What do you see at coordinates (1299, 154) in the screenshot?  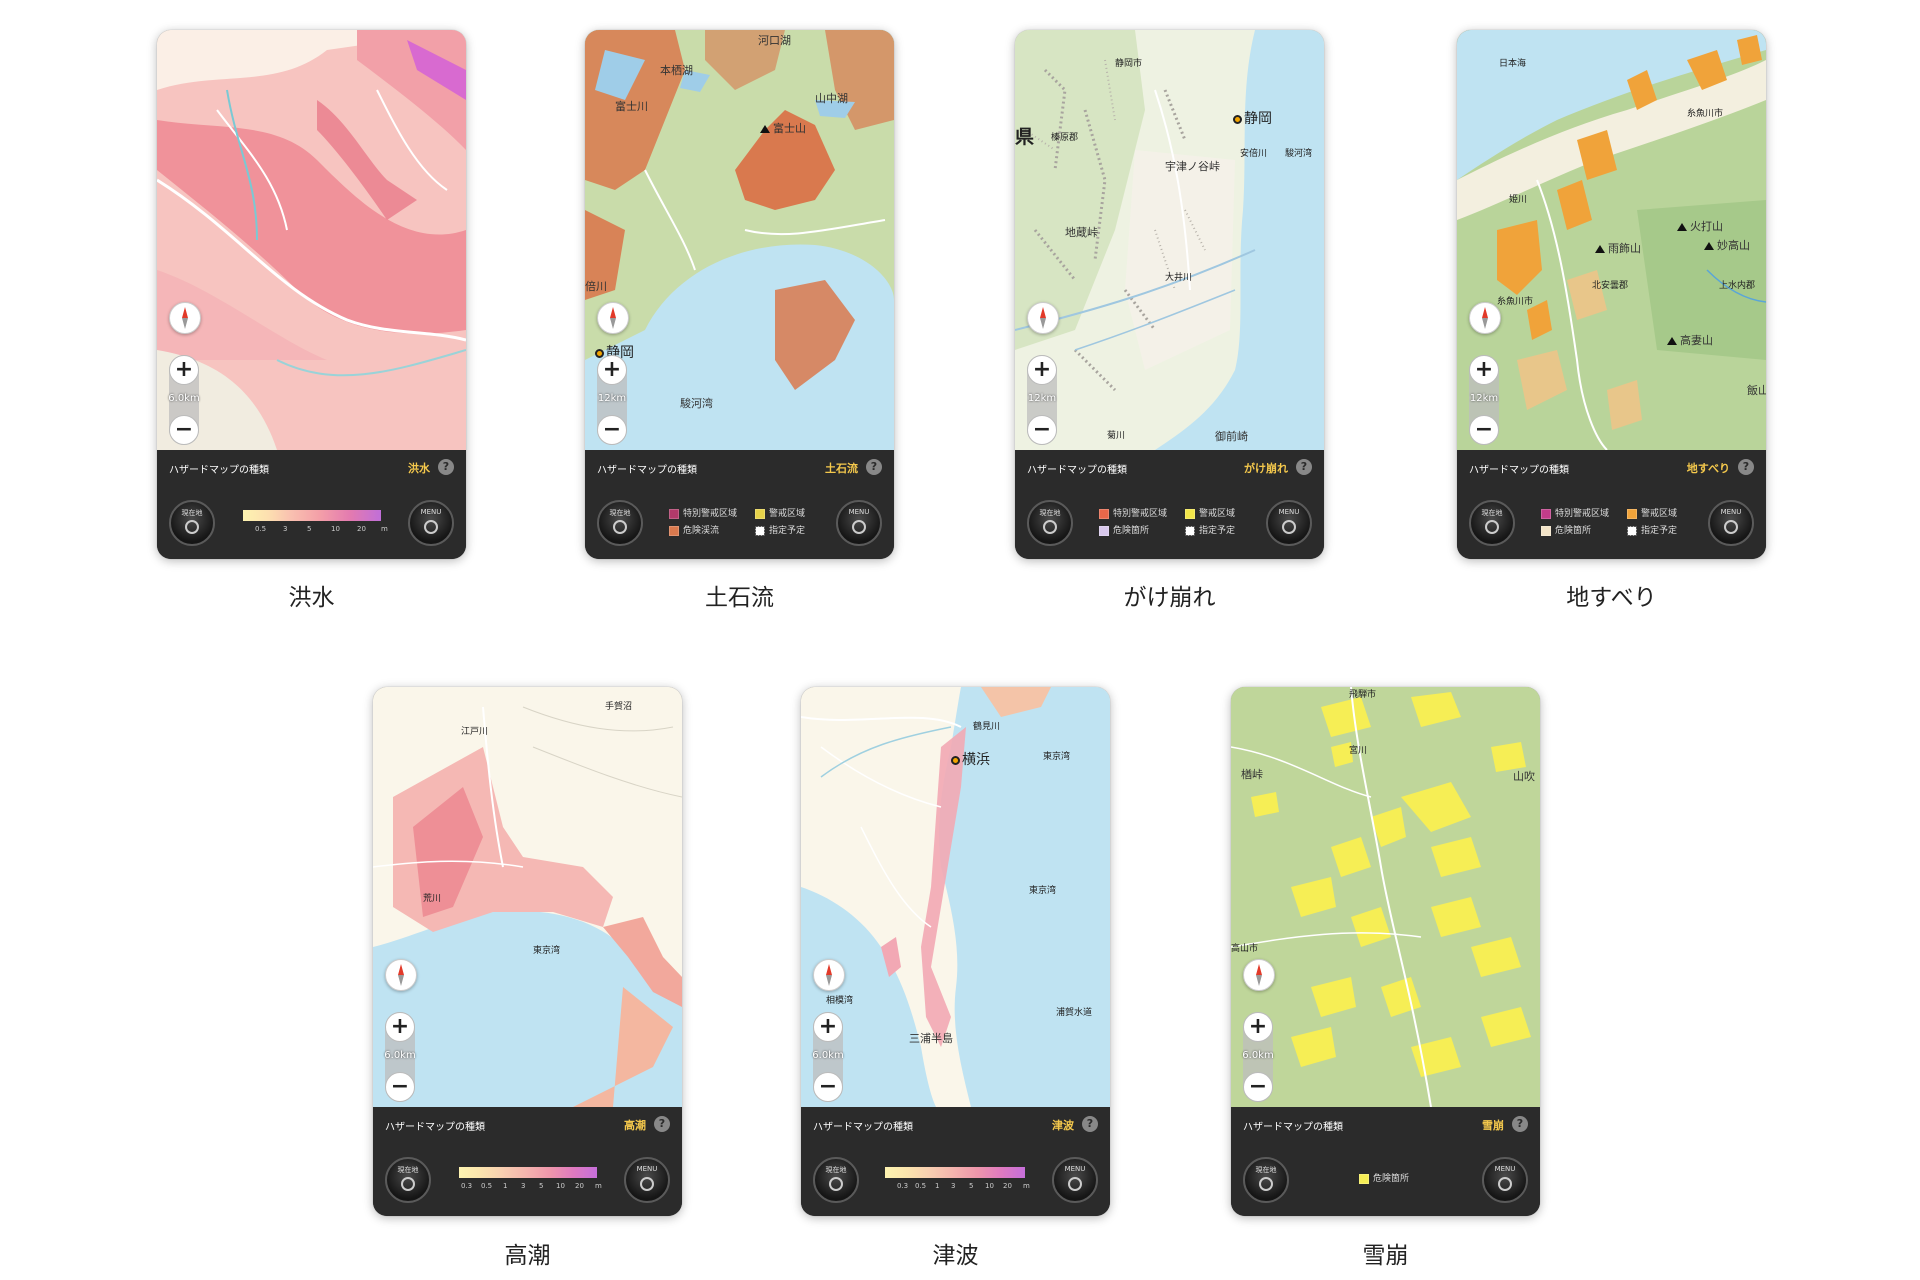 I see `map-label: 駿河湾` at bounding box center [1299, 154].